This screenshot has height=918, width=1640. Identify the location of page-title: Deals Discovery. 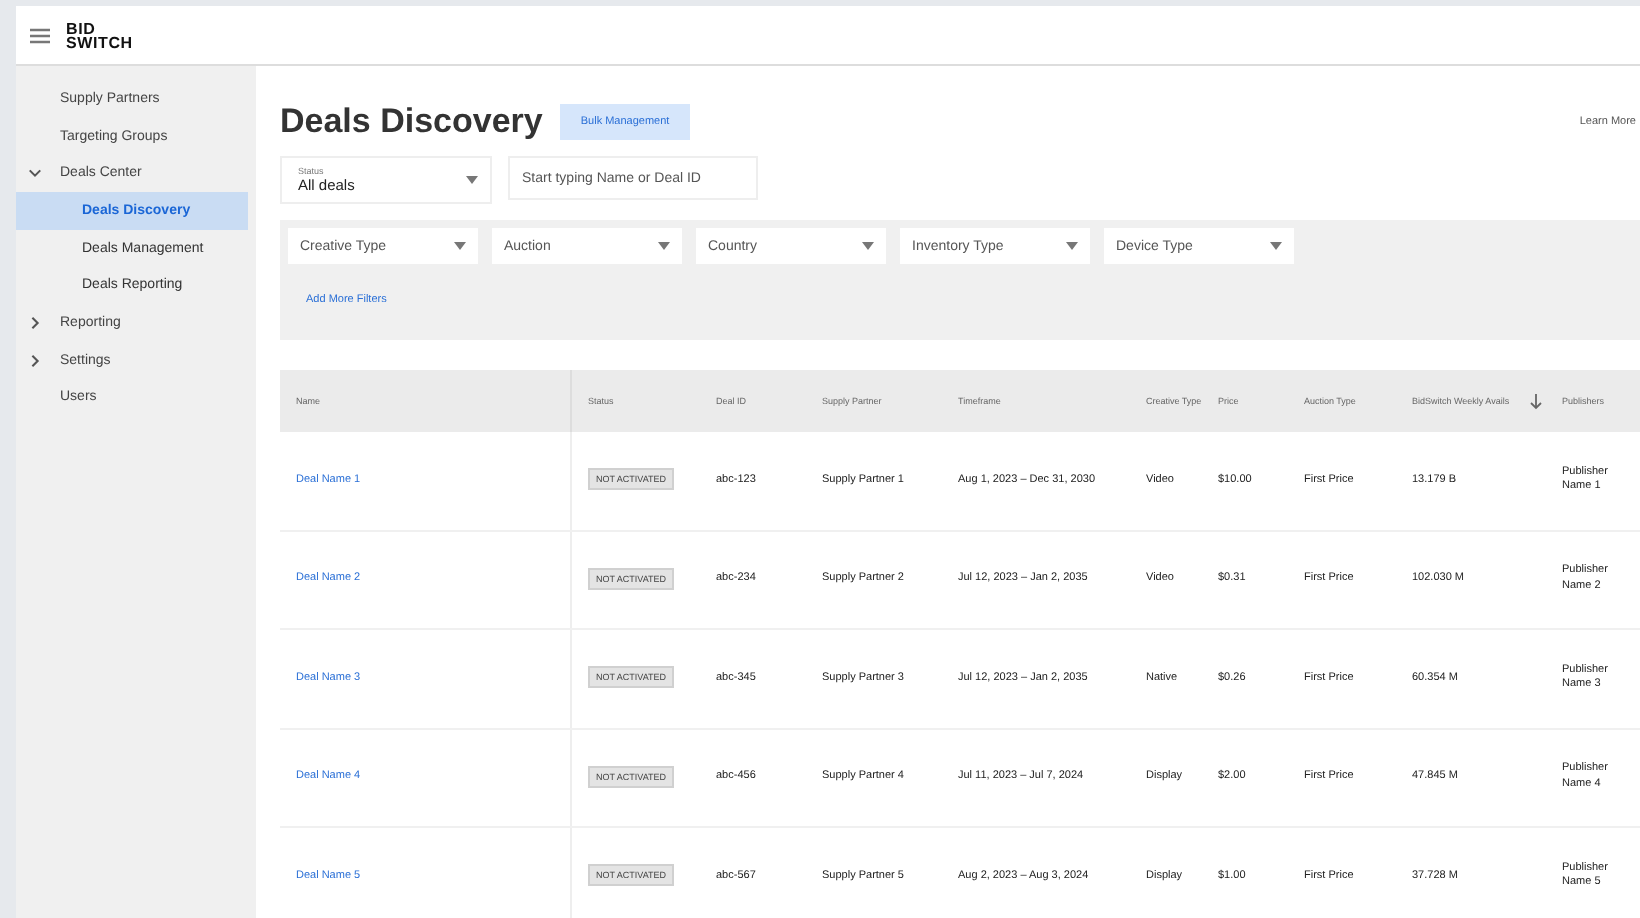
(411, 122).